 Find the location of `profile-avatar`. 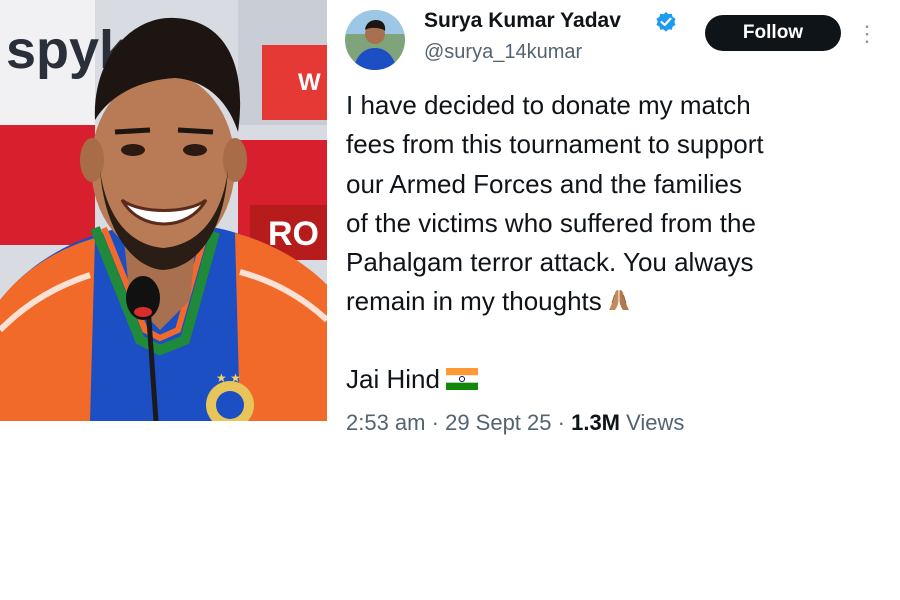

profile-avatar is located at coordinates (375, 40).